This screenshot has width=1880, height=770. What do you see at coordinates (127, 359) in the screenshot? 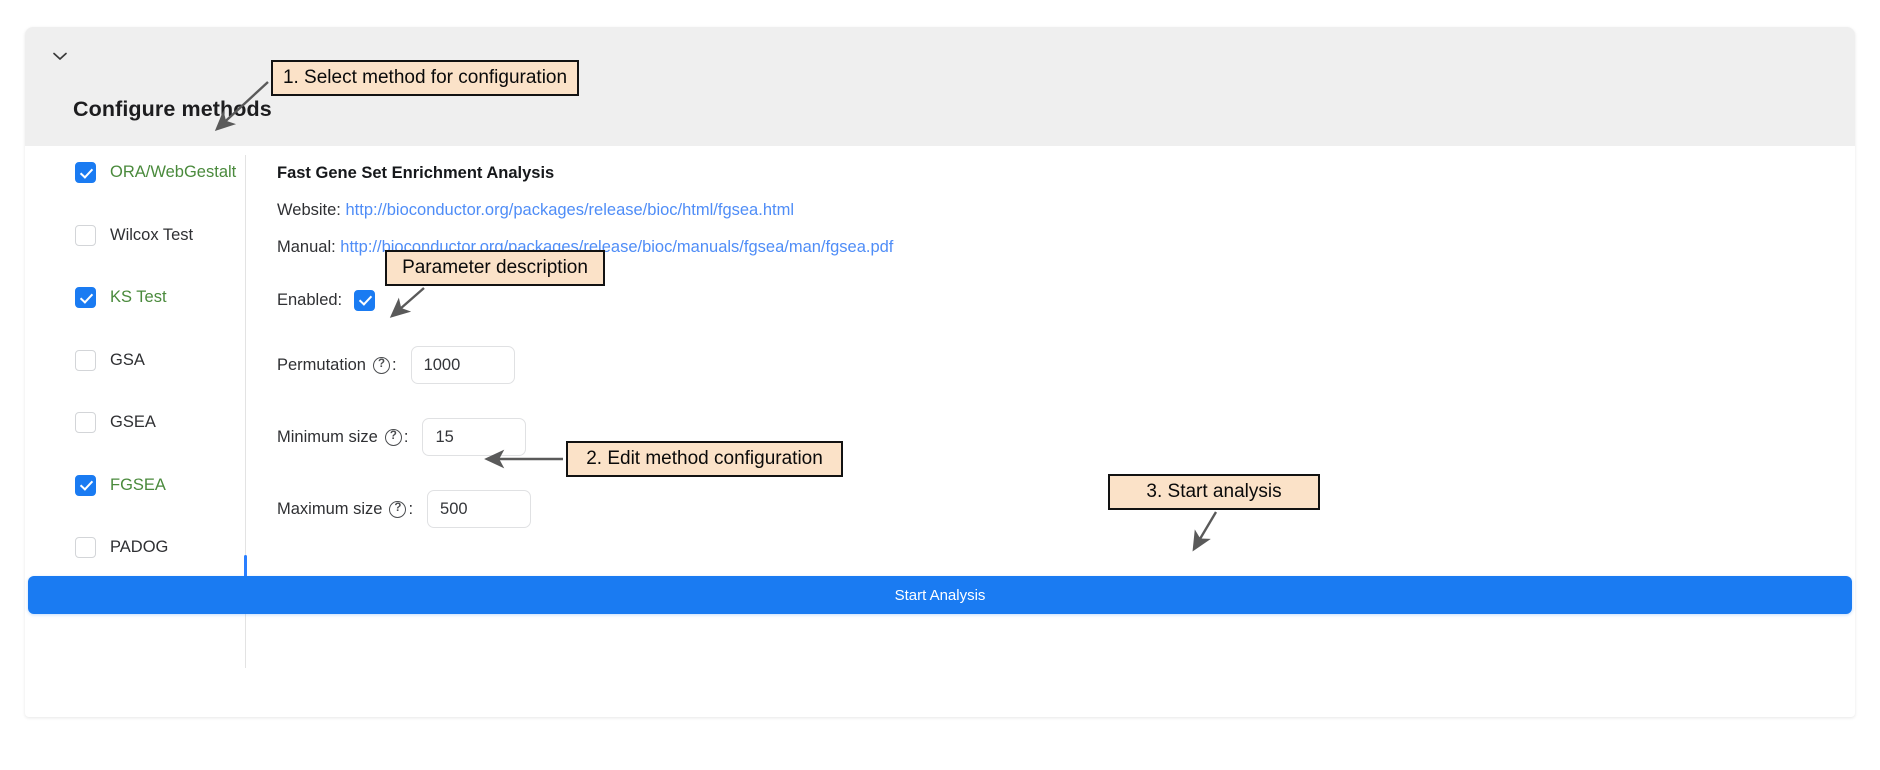
I see `method-label: GSA` at bounding box center [127, 359].